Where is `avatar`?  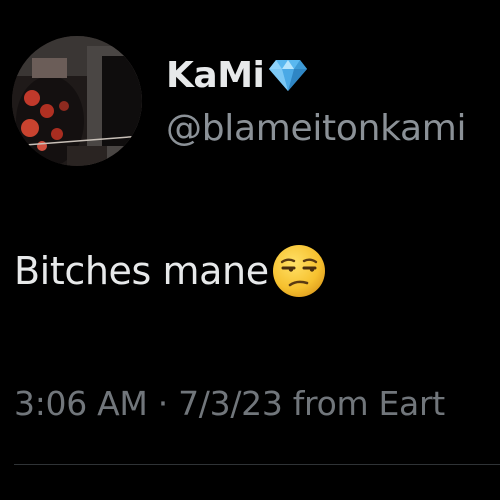 avatar is located at coordinates (77, 101).